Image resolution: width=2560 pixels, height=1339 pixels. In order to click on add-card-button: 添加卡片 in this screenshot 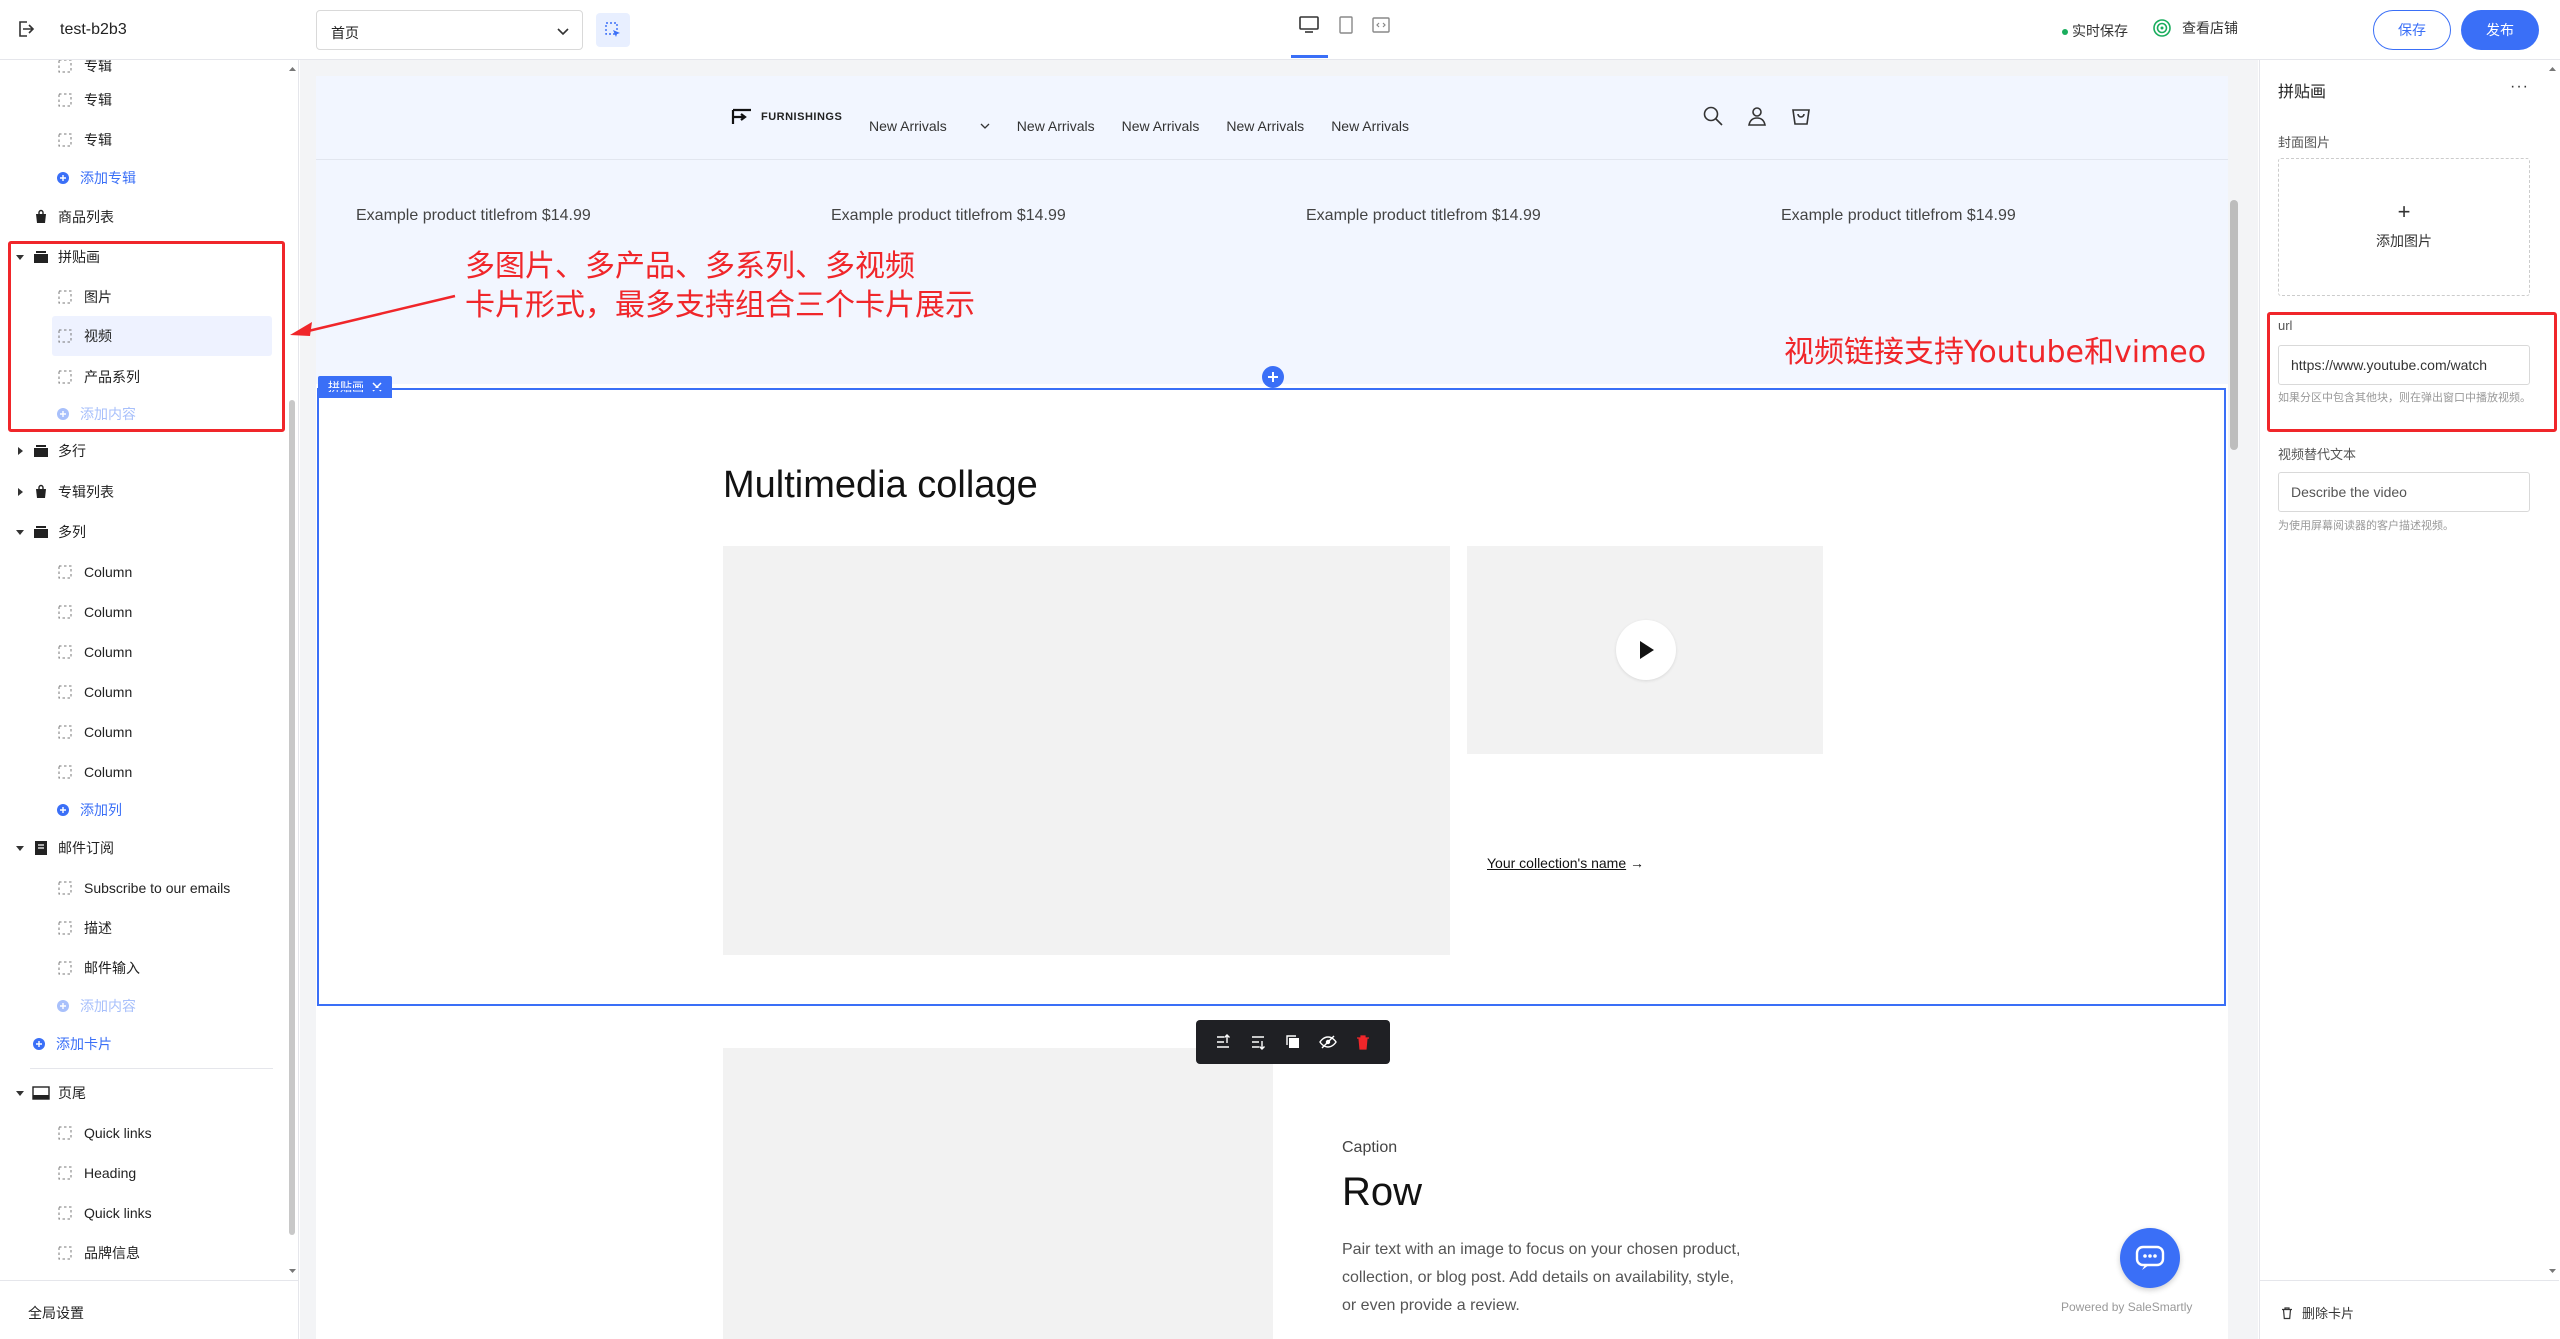, I will do `click(71, 1044)`.